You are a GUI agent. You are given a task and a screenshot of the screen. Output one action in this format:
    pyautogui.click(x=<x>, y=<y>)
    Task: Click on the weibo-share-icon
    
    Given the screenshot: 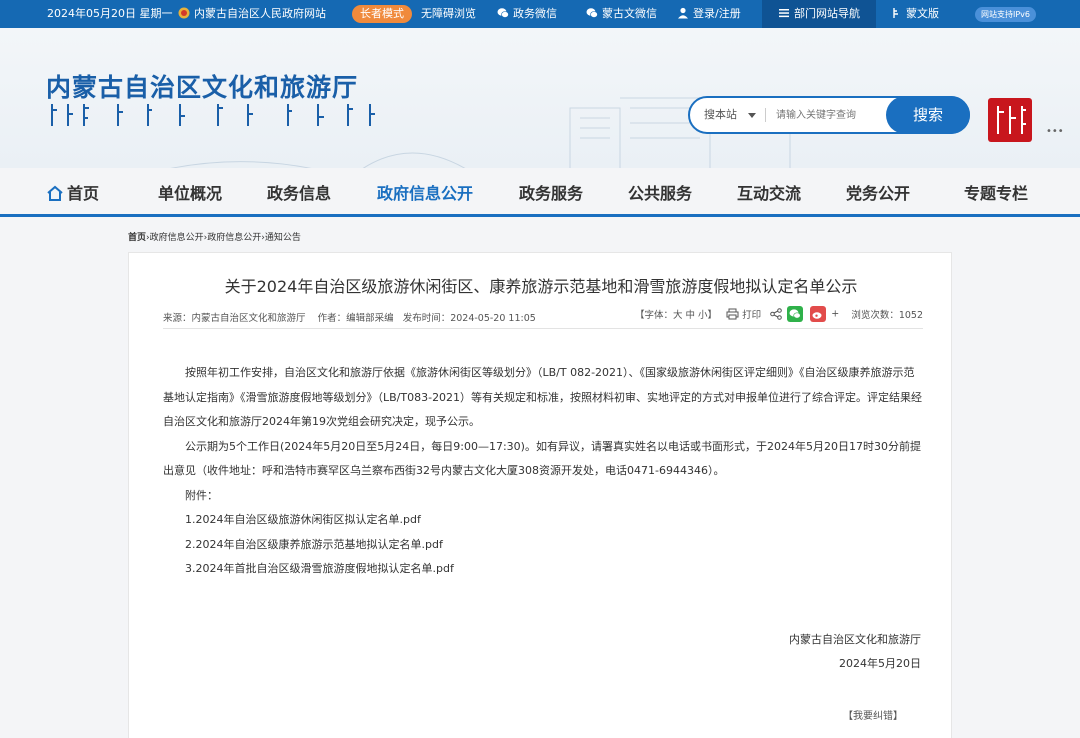 What is the action you would take?
    pyautogui.click(x=818, y=314)
    